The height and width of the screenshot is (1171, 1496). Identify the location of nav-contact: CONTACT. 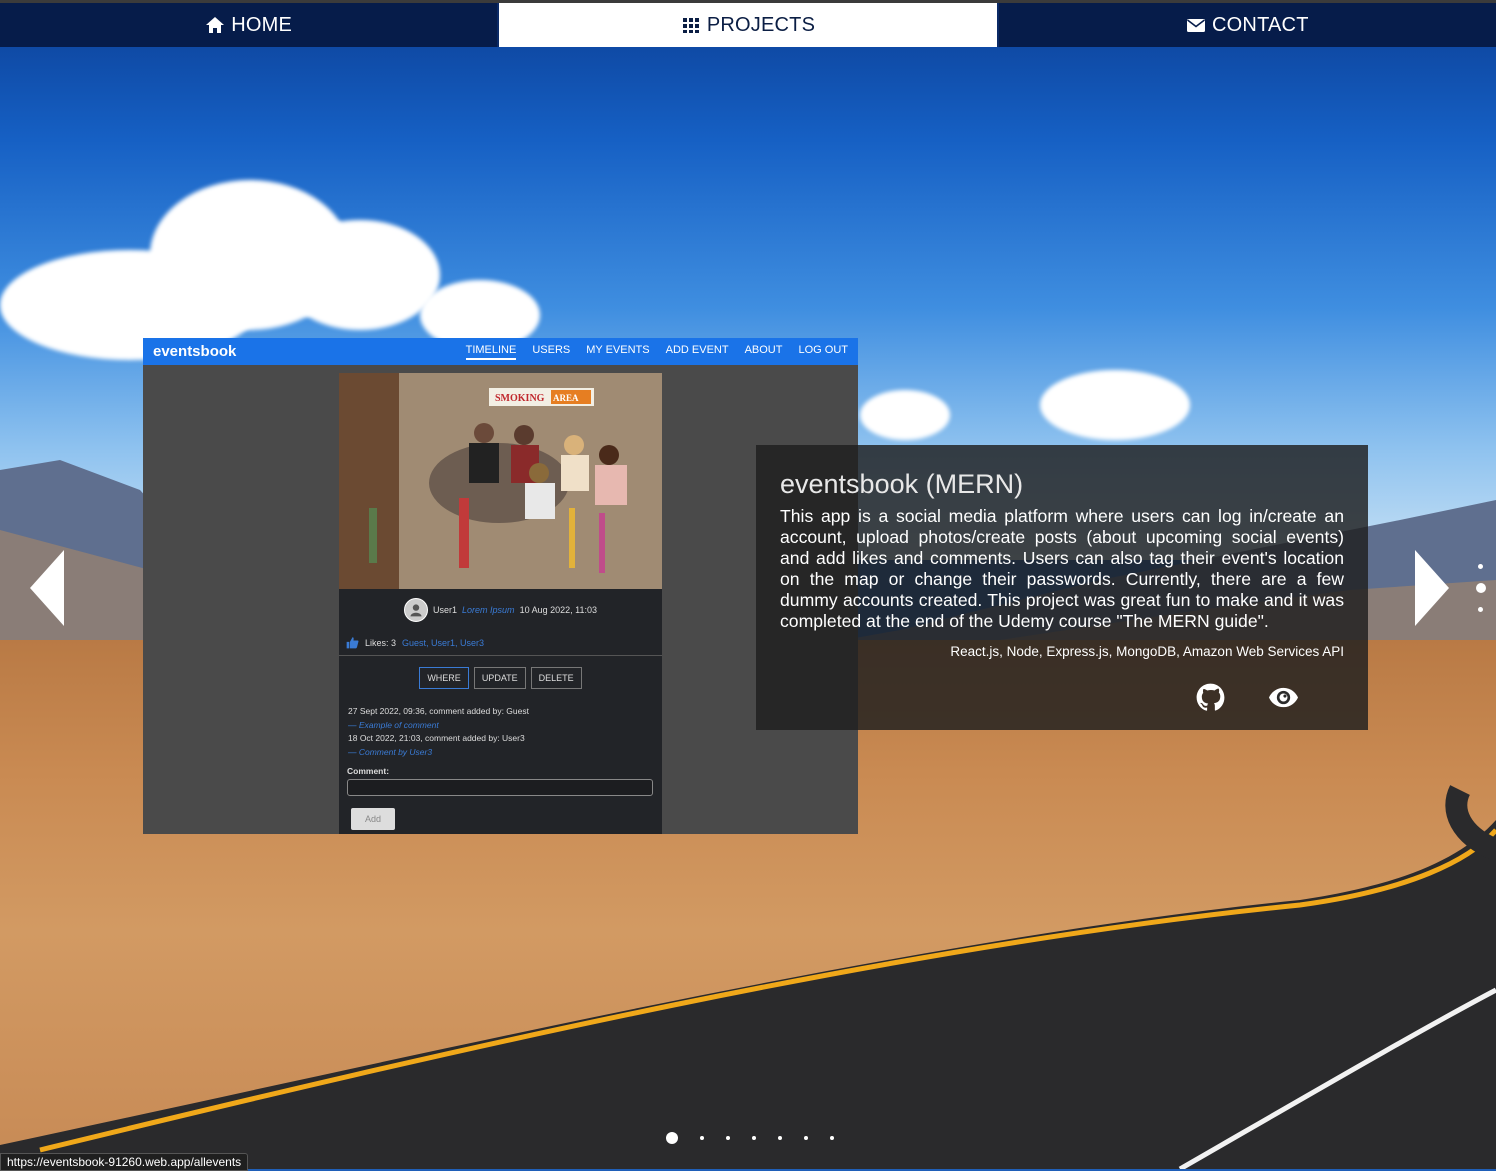
(1247, 25).